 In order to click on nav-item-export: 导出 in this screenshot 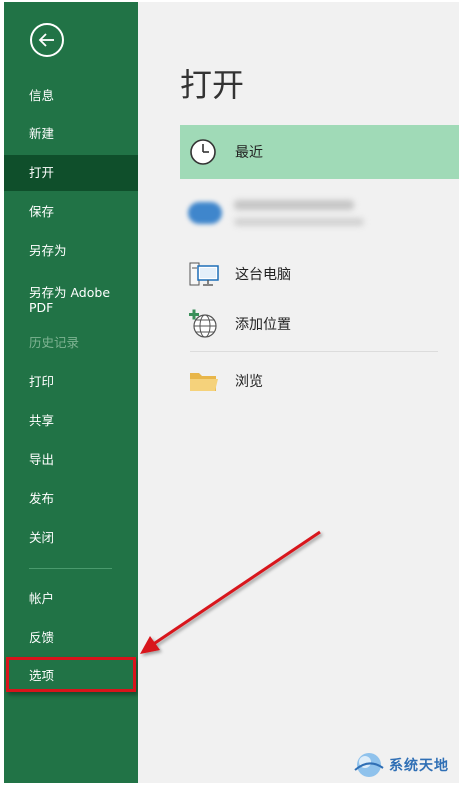, I will do `click(71, 460)`.